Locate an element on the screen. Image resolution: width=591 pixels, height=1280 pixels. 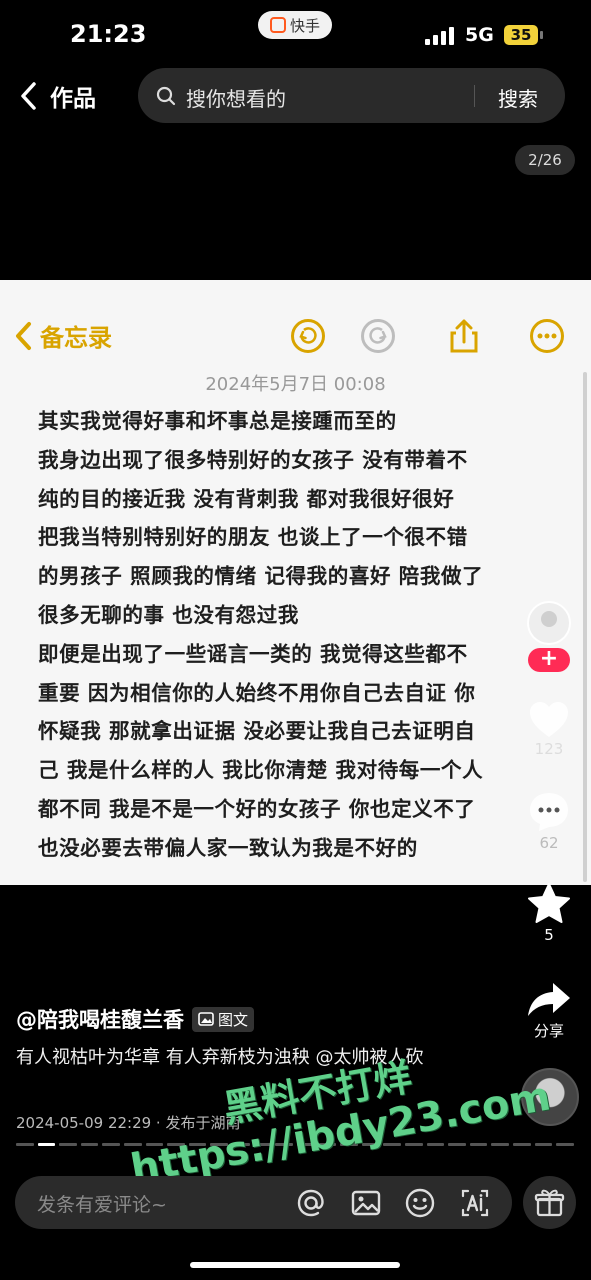
app-indicator-pill: 快手 is located at coordinates (295, 25).